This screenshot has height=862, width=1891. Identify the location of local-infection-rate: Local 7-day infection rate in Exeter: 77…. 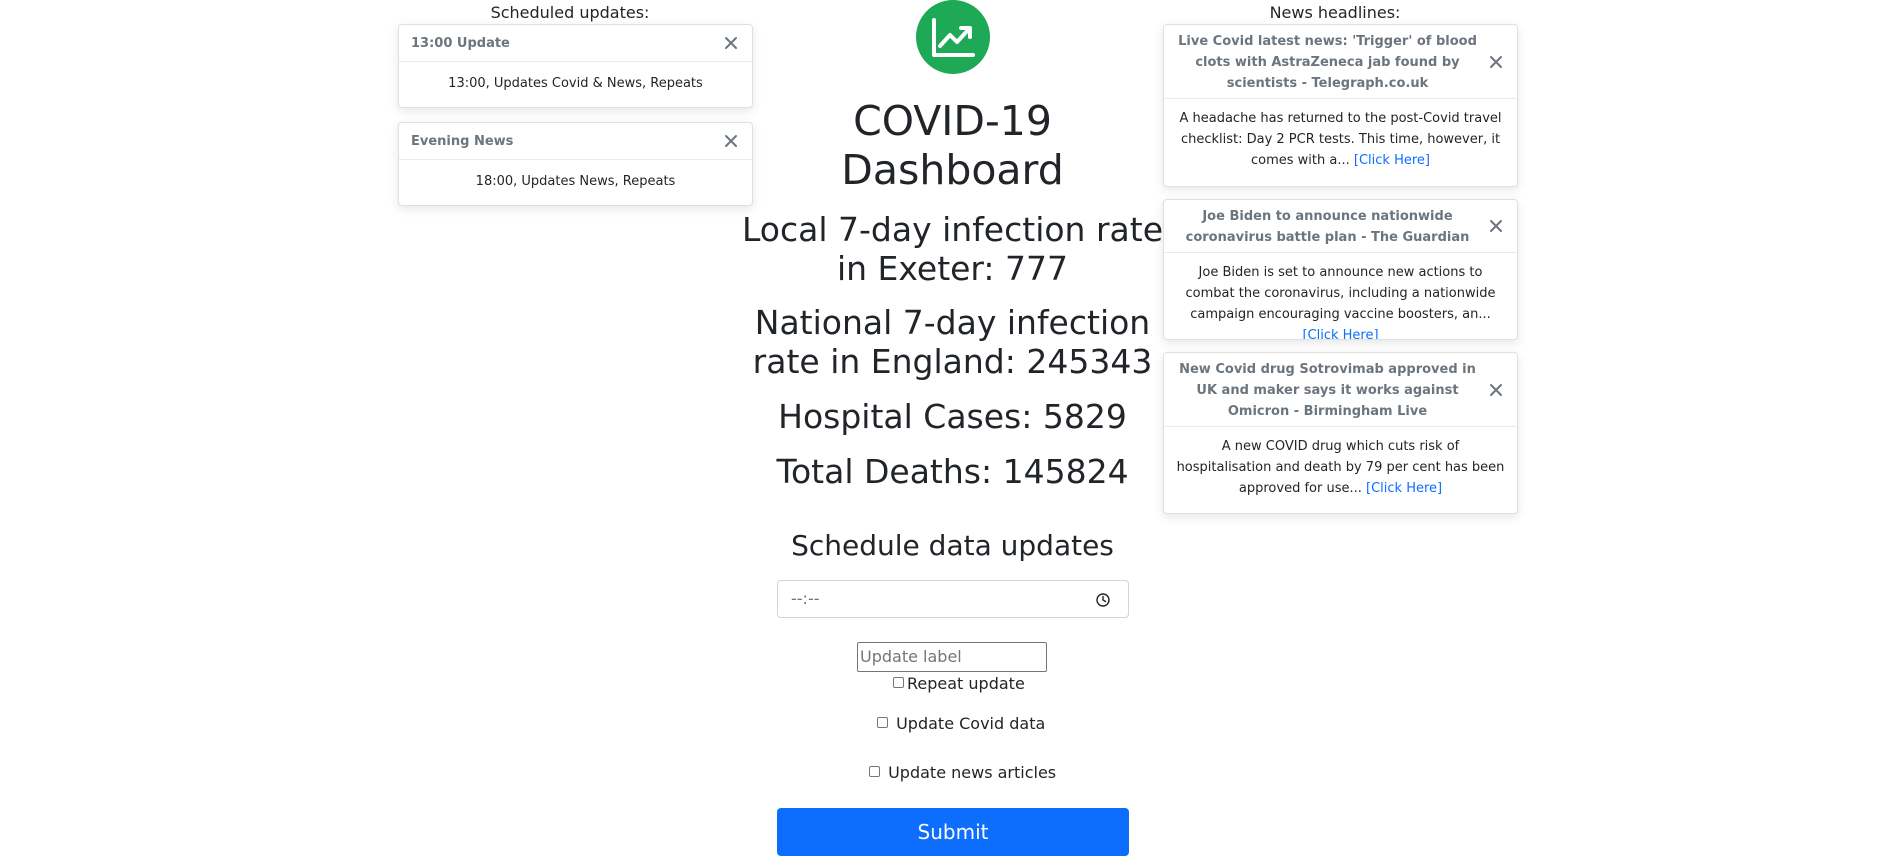
(952, 249).